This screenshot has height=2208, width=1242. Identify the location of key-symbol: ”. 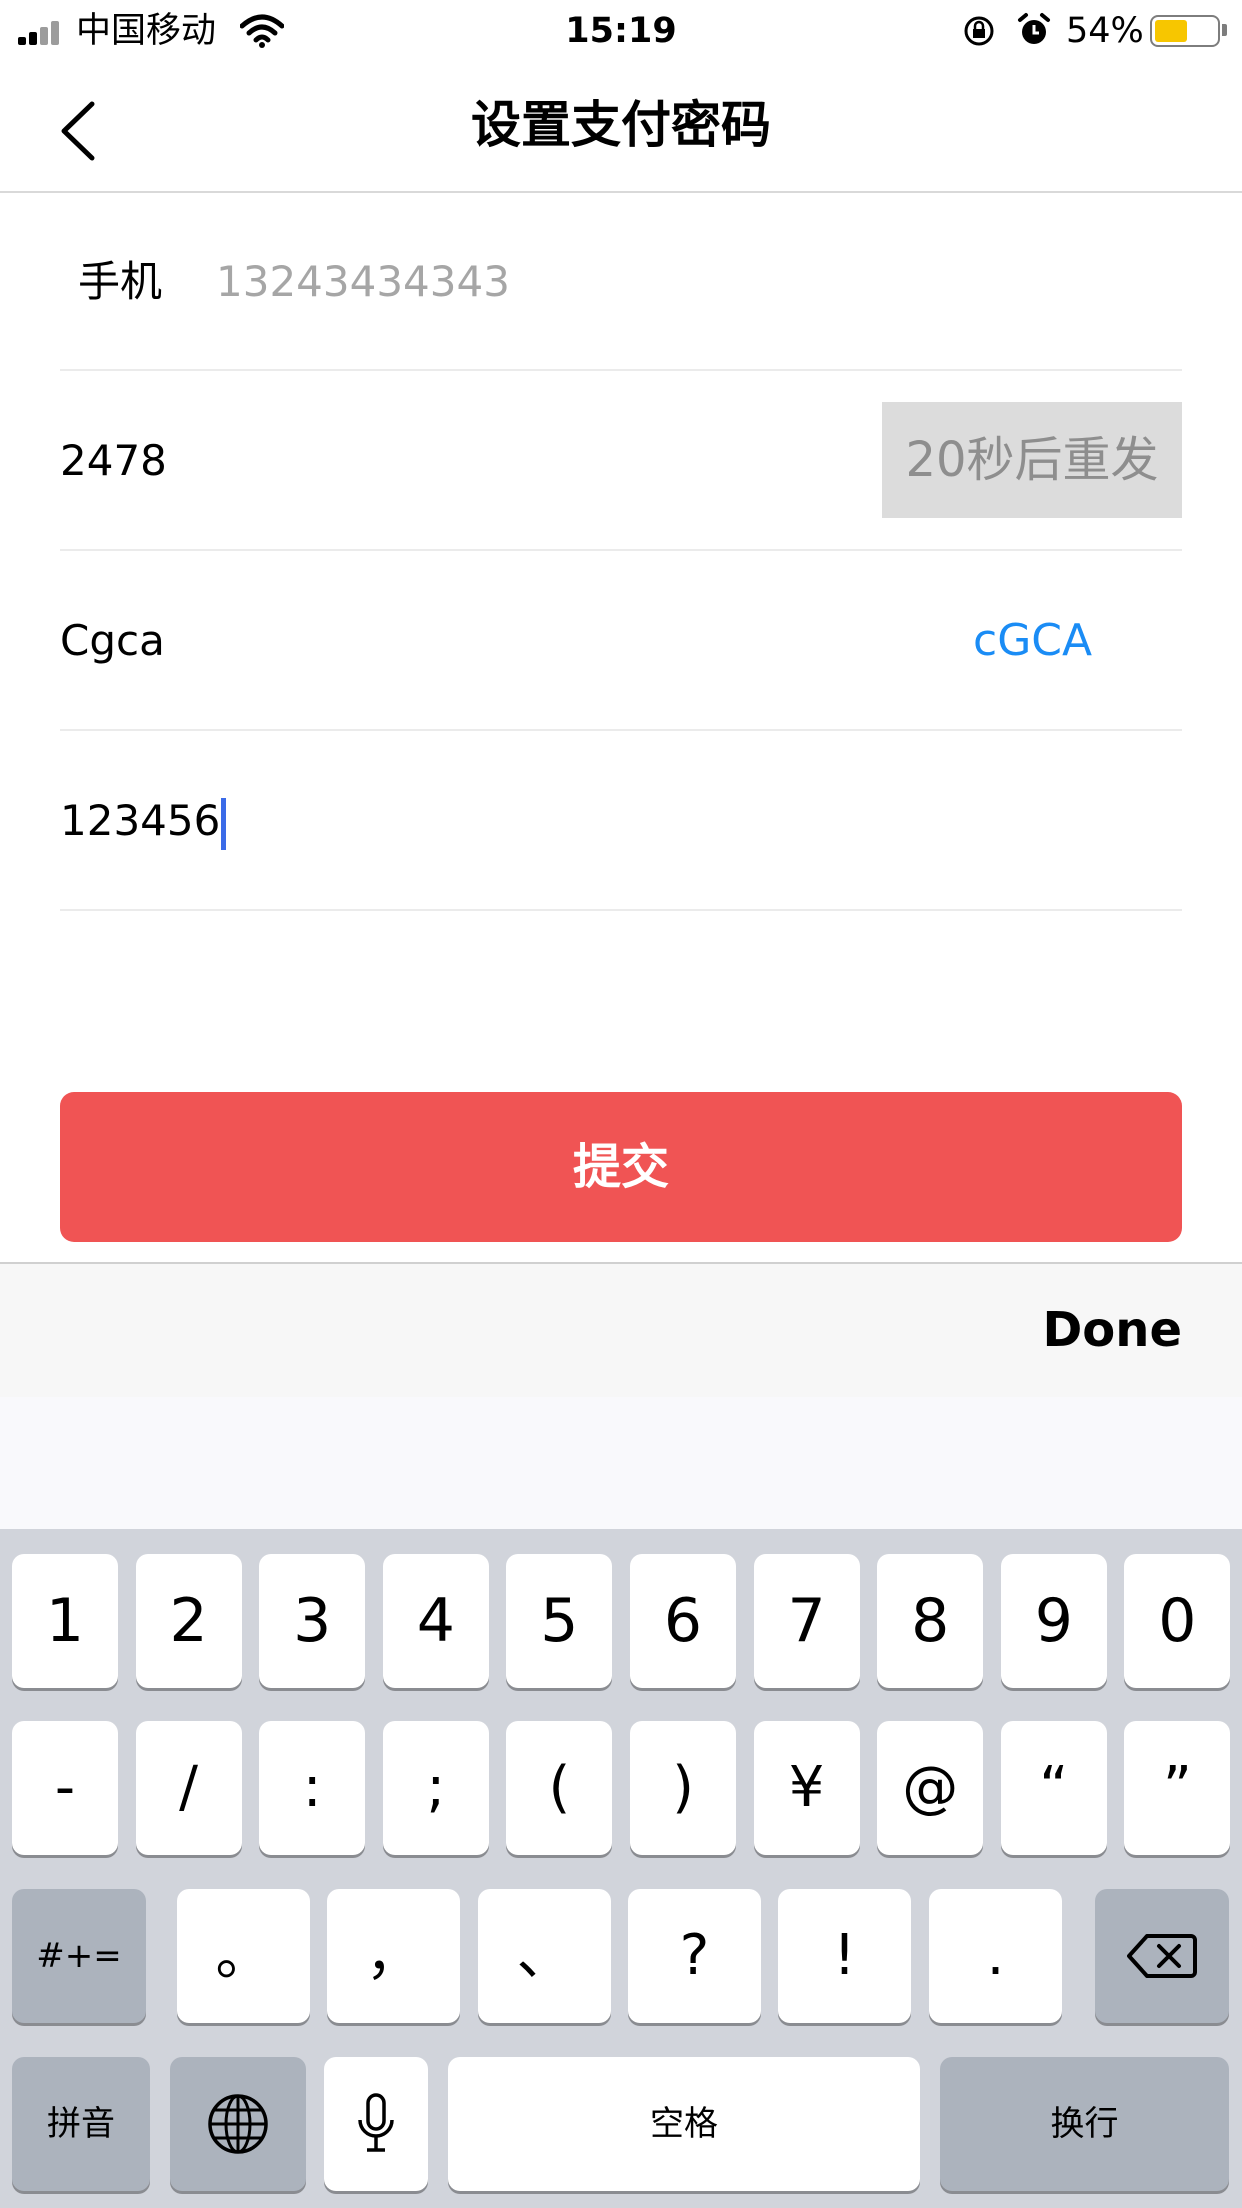
(1177, 1788).